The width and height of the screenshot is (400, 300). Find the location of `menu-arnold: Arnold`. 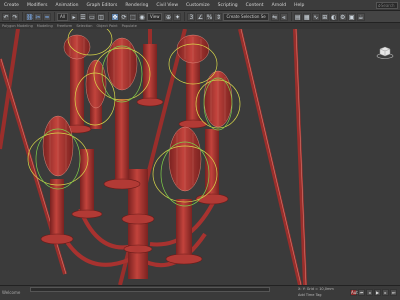

menu-arnold: Arnold is located at coordinates (279, 5).